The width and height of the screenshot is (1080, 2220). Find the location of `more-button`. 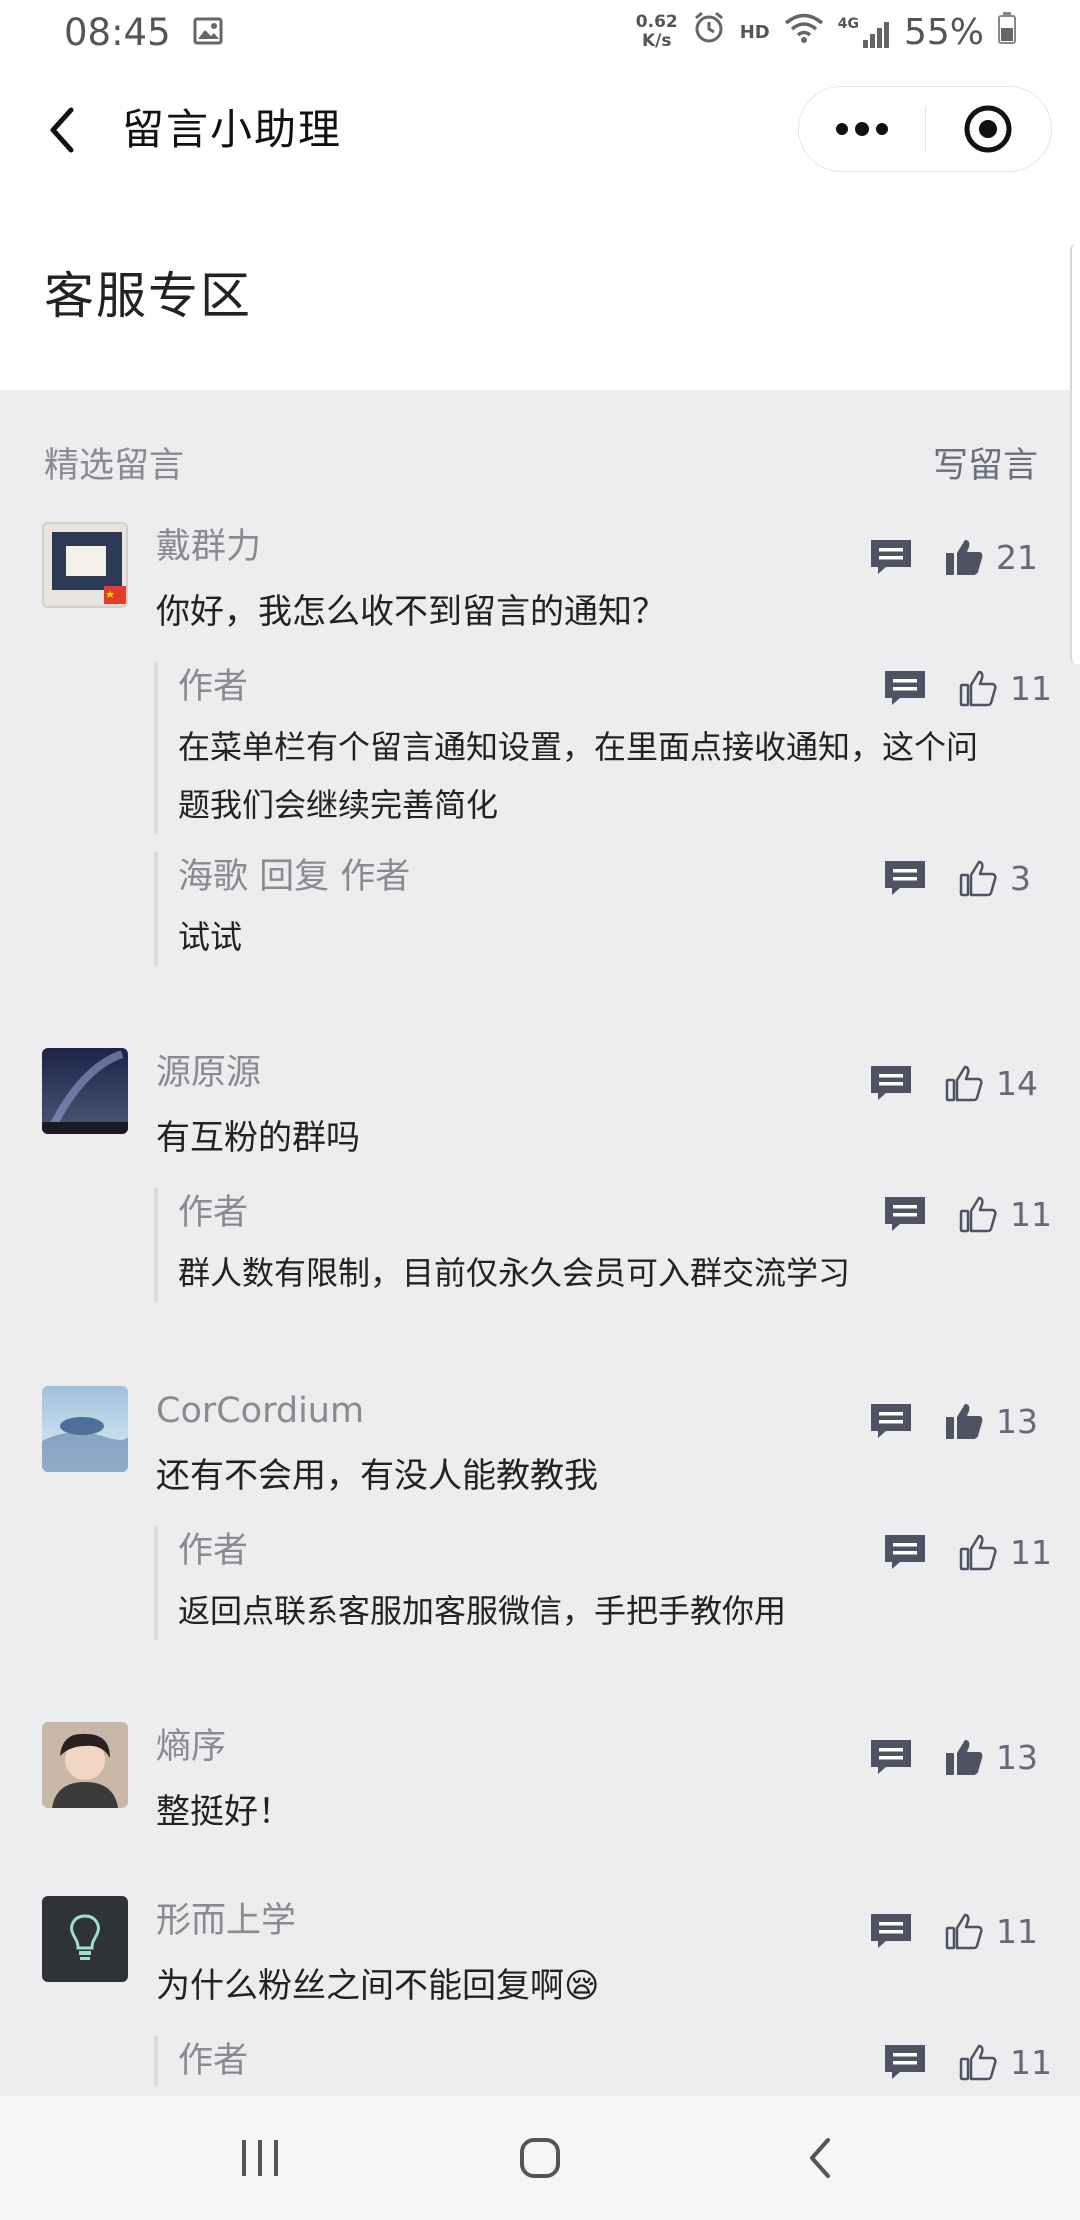

more-button is located at coordinates (862, 129).